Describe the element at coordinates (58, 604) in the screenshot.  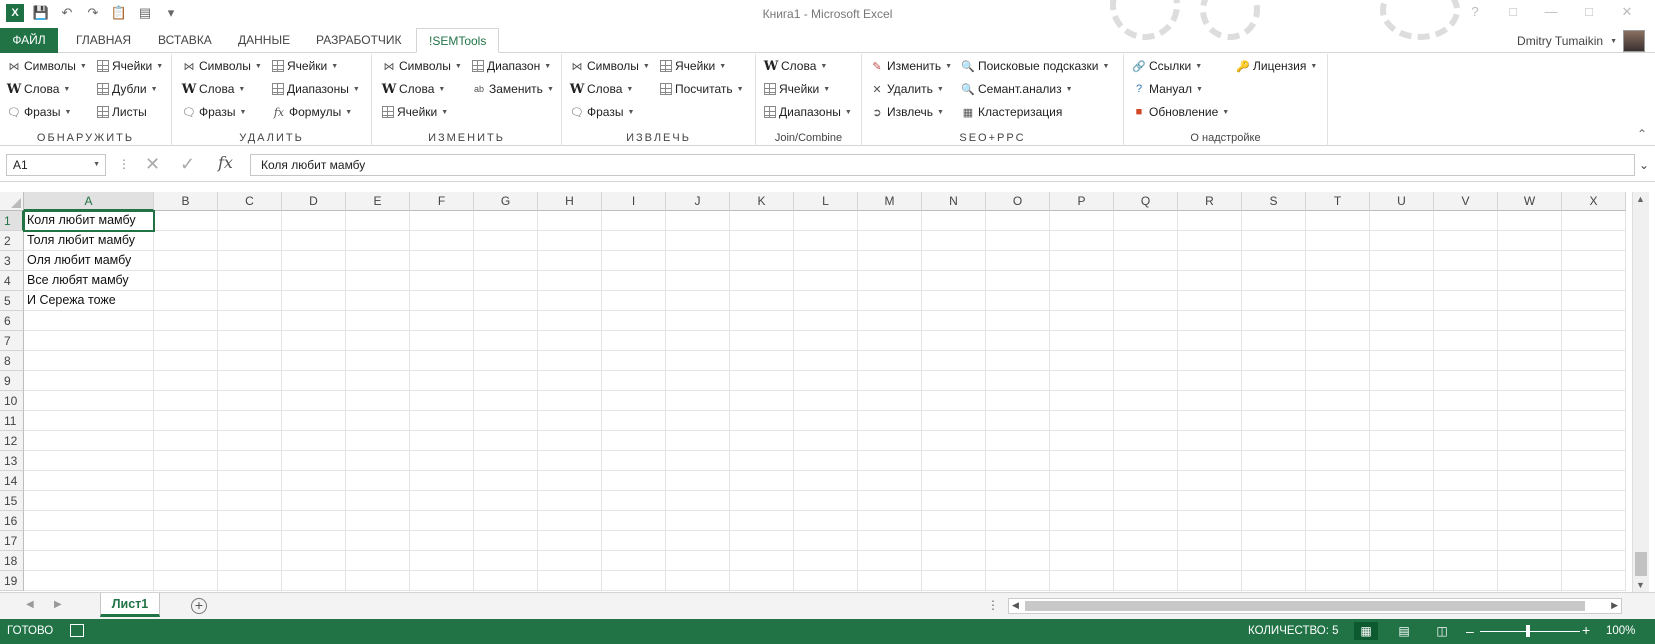
I see `next-sheet-icon: ▶` at that location.